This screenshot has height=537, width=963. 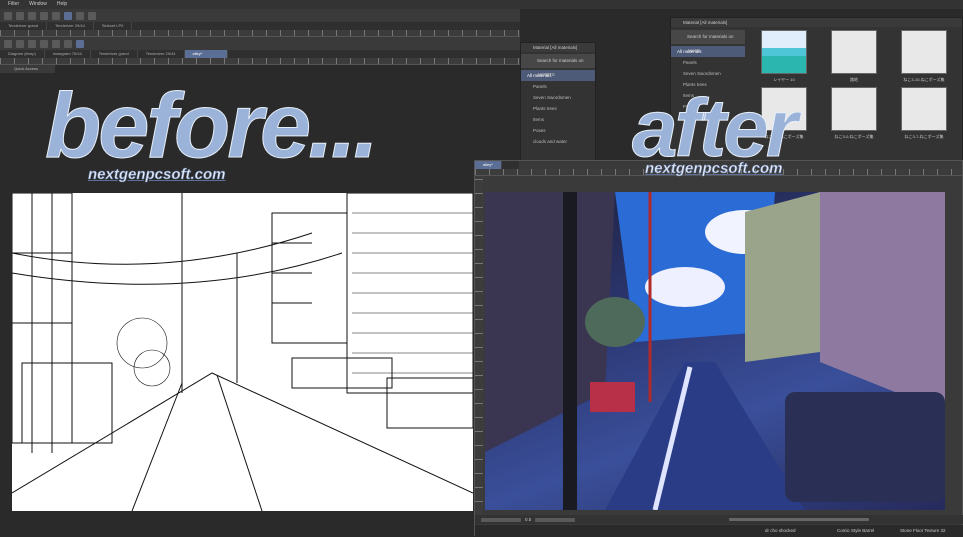 I want to click on thumb-caption: ねこ3-10-ねこポーズ集, so click(x=924, y=79).